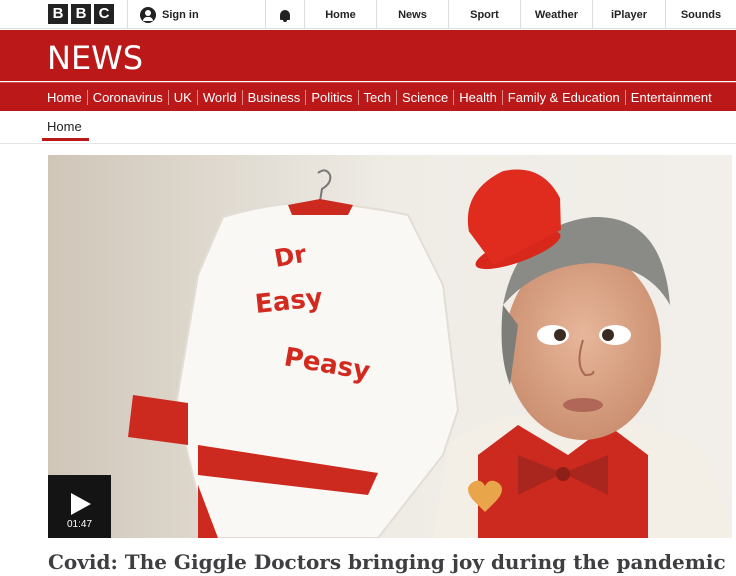  What do you see at coordinates (148, 14) in the screenshot?
I see `user-icon` at bounding box center [148, 14].